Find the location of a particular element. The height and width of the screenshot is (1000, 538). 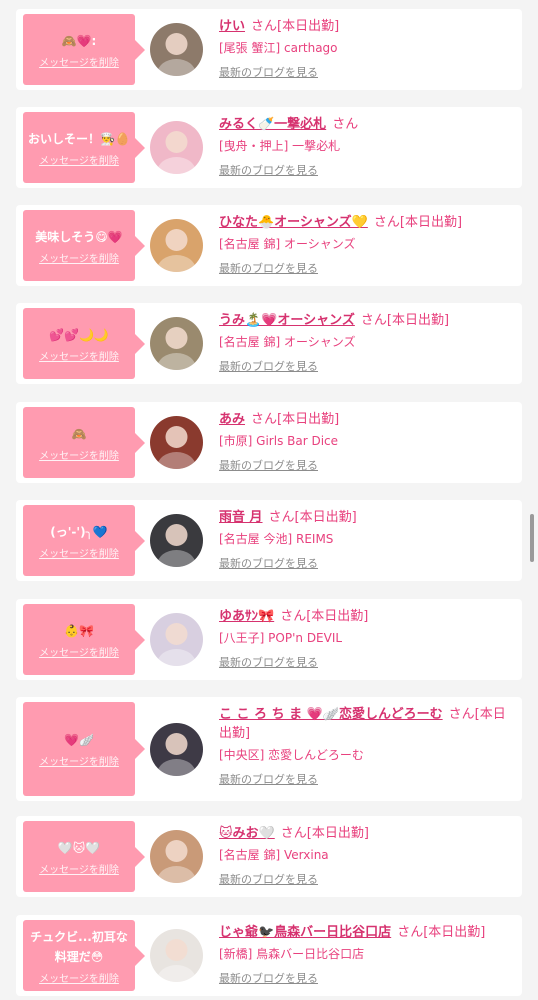

cast-name-link: じゃ爺🐦‍⬛鳥森バー日比谷口店 is located at coordinates (305, 932).